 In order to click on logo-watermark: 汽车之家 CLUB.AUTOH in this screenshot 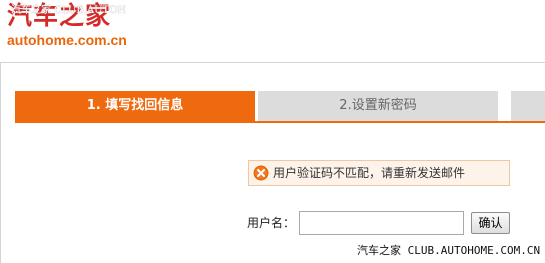, I will do `click(69, 10)`.